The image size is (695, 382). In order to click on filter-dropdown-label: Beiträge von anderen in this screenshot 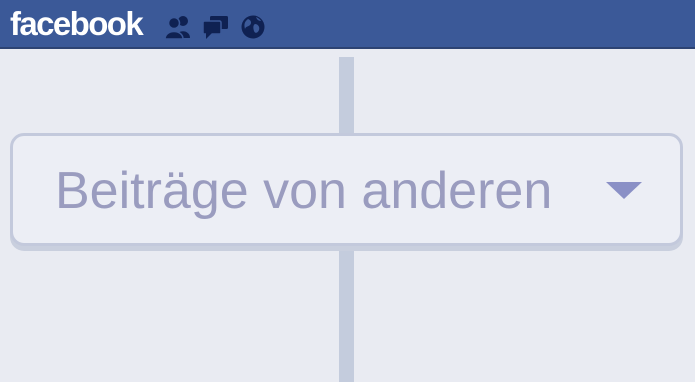, I will do `click(304, 191)`.